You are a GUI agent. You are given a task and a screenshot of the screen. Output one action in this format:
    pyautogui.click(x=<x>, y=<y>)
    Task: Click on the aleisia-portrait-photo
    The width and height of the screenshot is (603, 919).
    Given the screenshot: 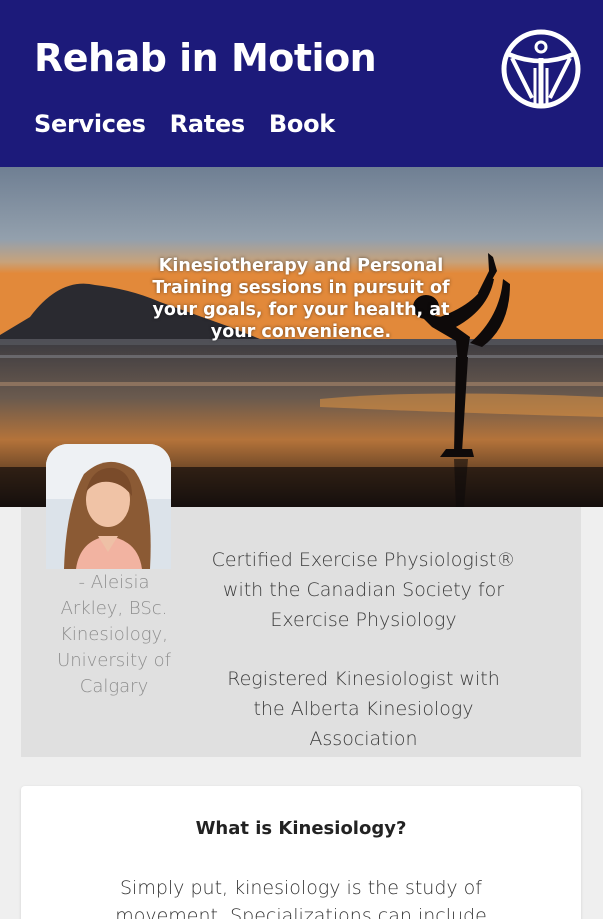 What is the action you would take?
    pyautogui.click(x=108, y=506)
    